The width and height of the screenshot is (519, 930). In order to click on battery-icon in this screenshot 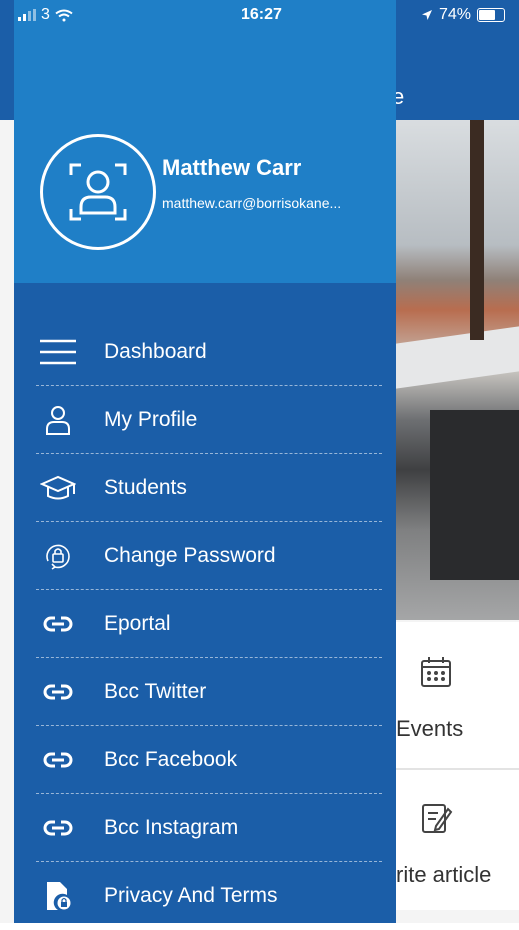, I will do `click(491, 15)`.